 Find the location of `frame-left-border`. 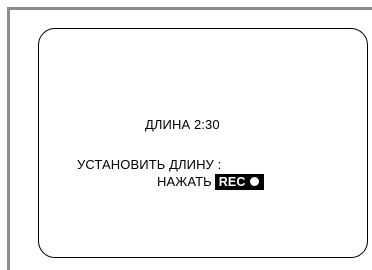

frame-left-border is located at coordinates (8, 138).